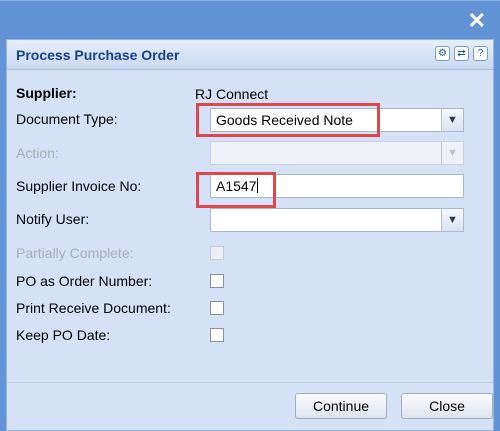 This screenshot has width=500, height=431. What do you see at coordinates (75, 253) in the screenshot?
I see `partially-complete-label: Partially Complete:` at bounding box center [75, 253].